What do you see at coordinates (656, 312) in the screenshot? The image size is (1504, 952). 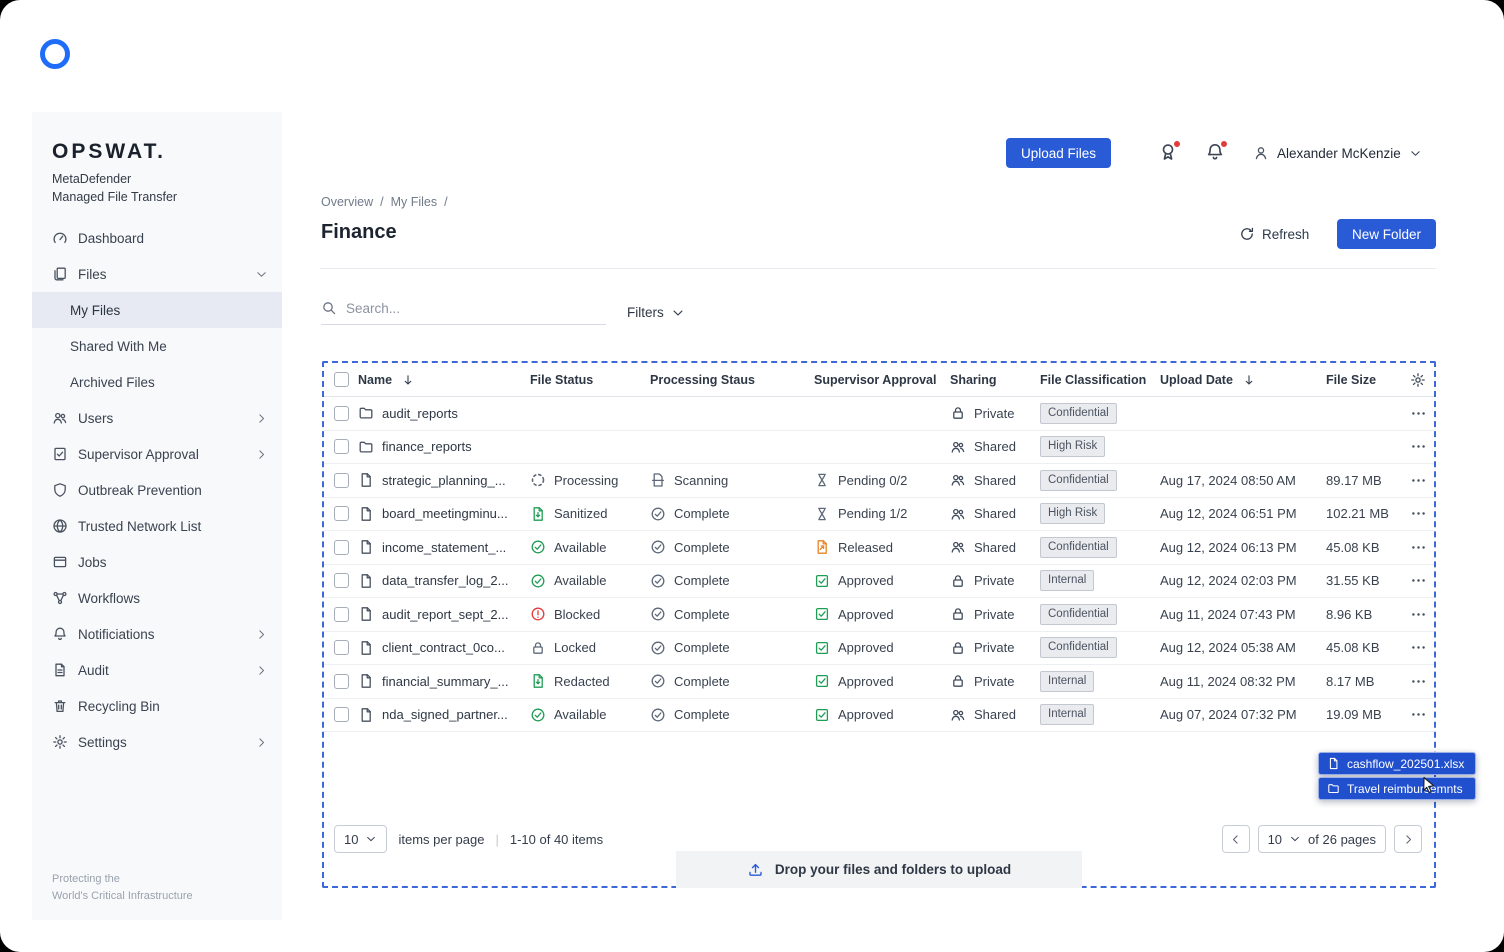 I see `filters-button: Filters` at bounding box center [656, 312].